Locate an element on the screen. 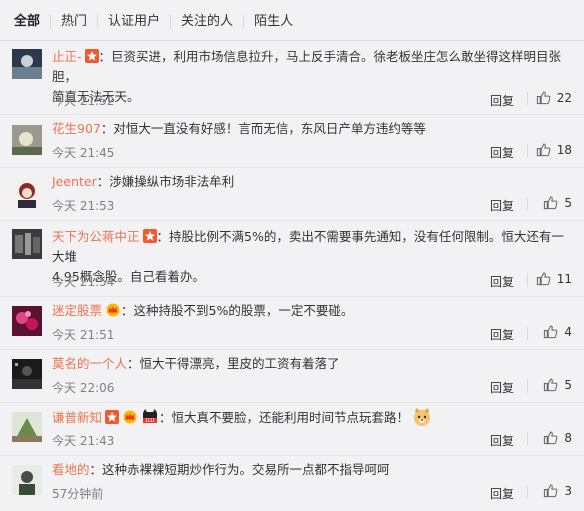 The image size is (584, 511). like-button: 11 is located at coordinates (554, 278).